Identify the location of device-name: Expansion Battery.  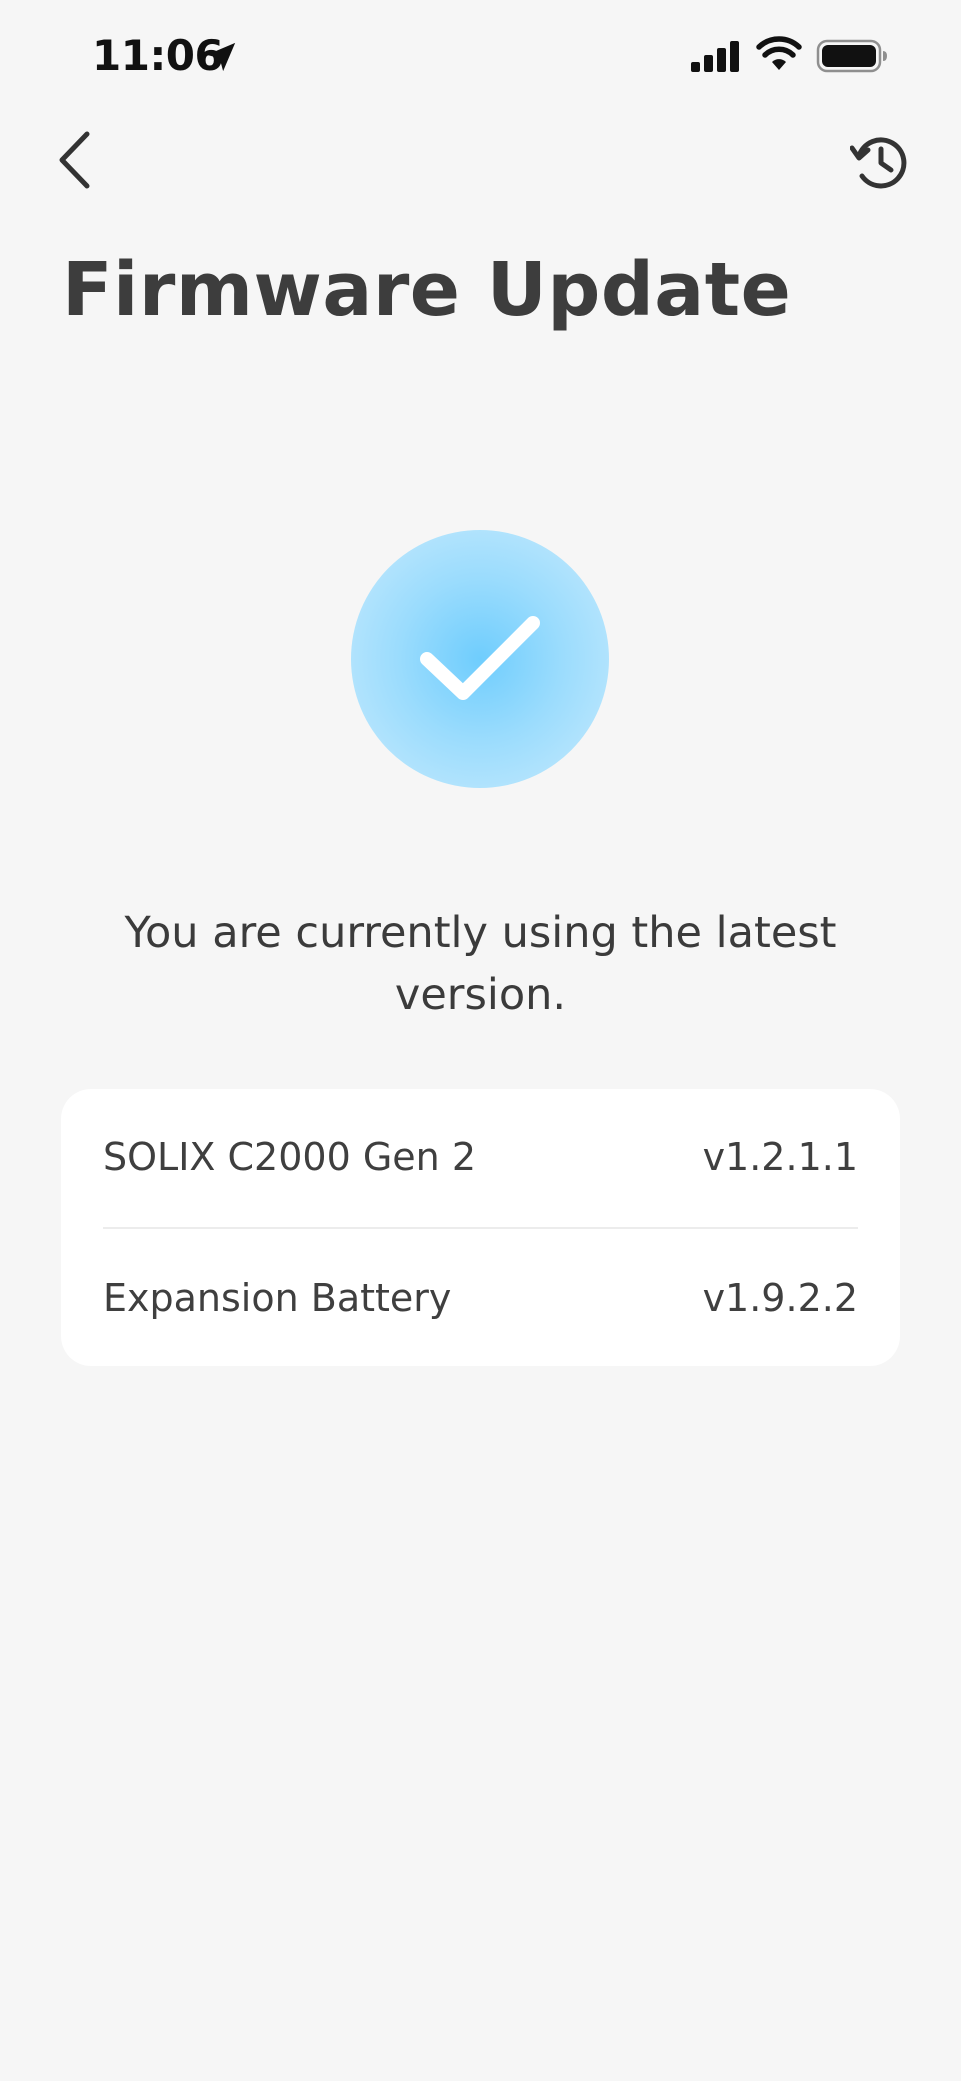
(277, 1298).